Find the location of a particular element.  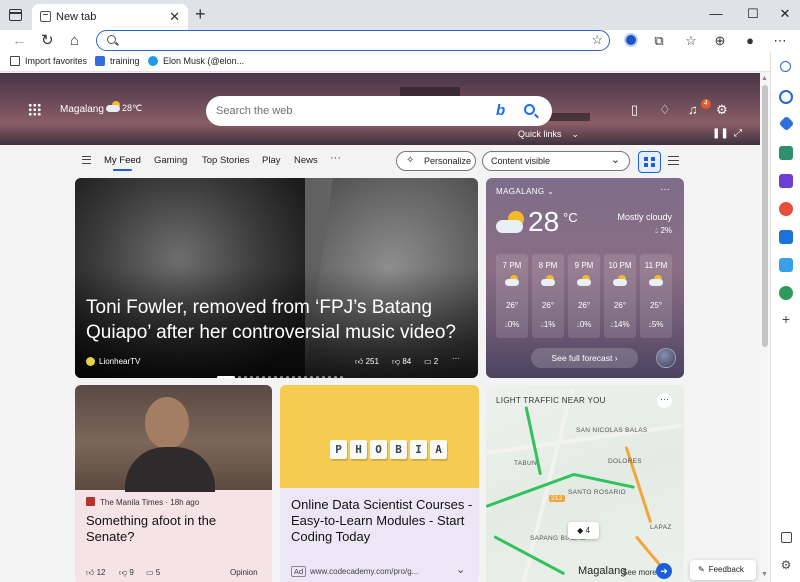

tab-new-tab: New tab ✕ is located at coordinates (110, 17).